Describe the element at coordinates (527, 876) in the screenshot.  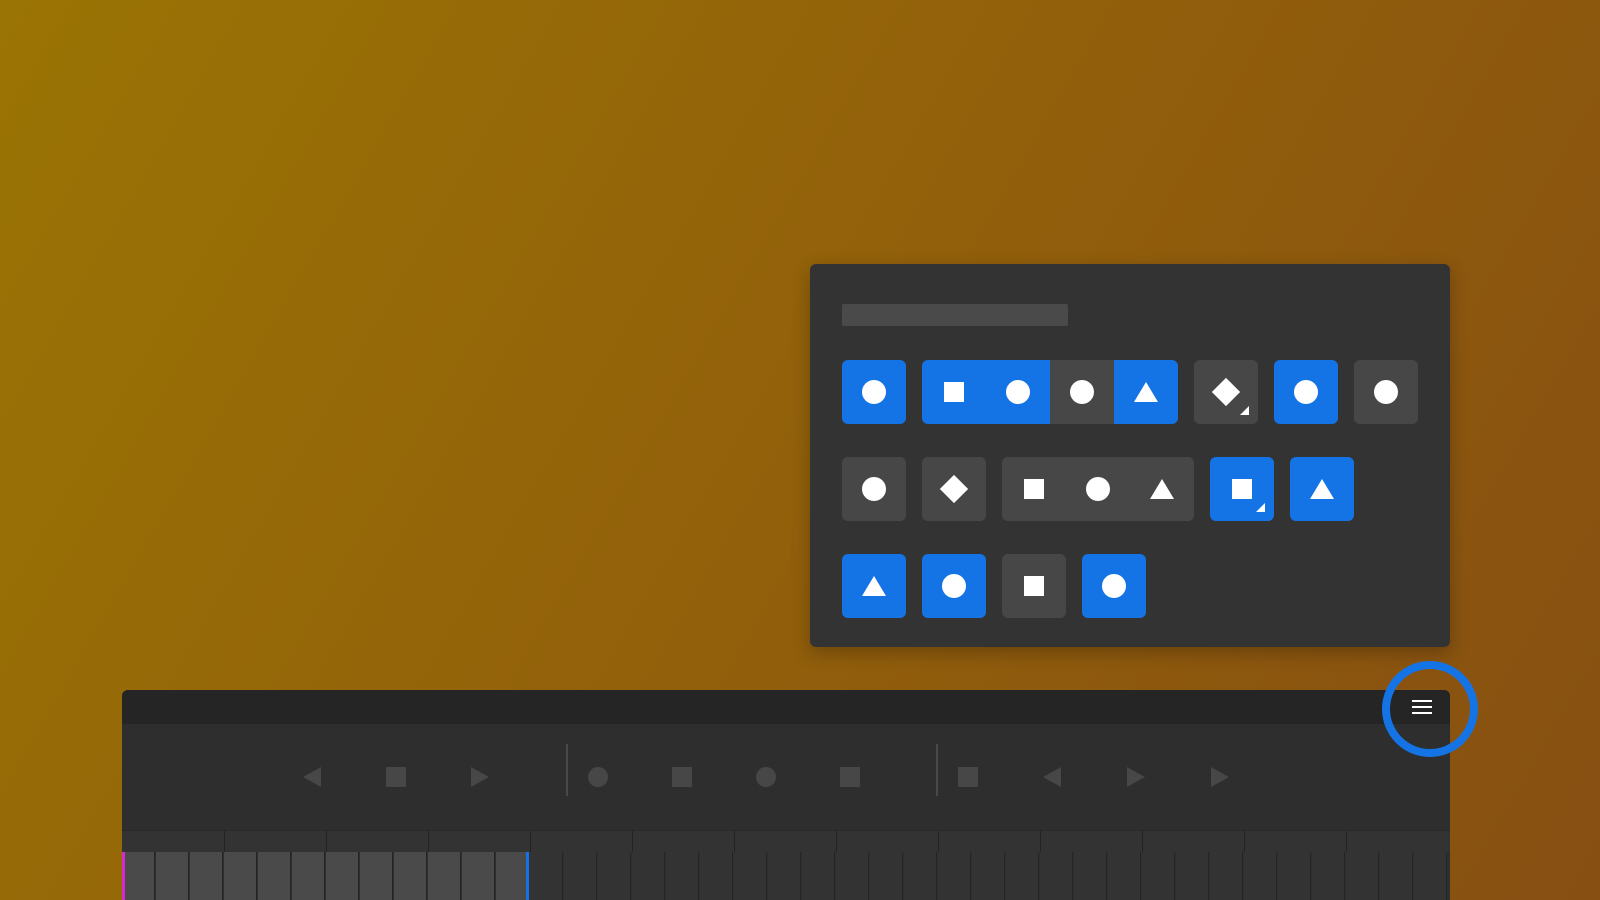
I see `playhead` at that location.